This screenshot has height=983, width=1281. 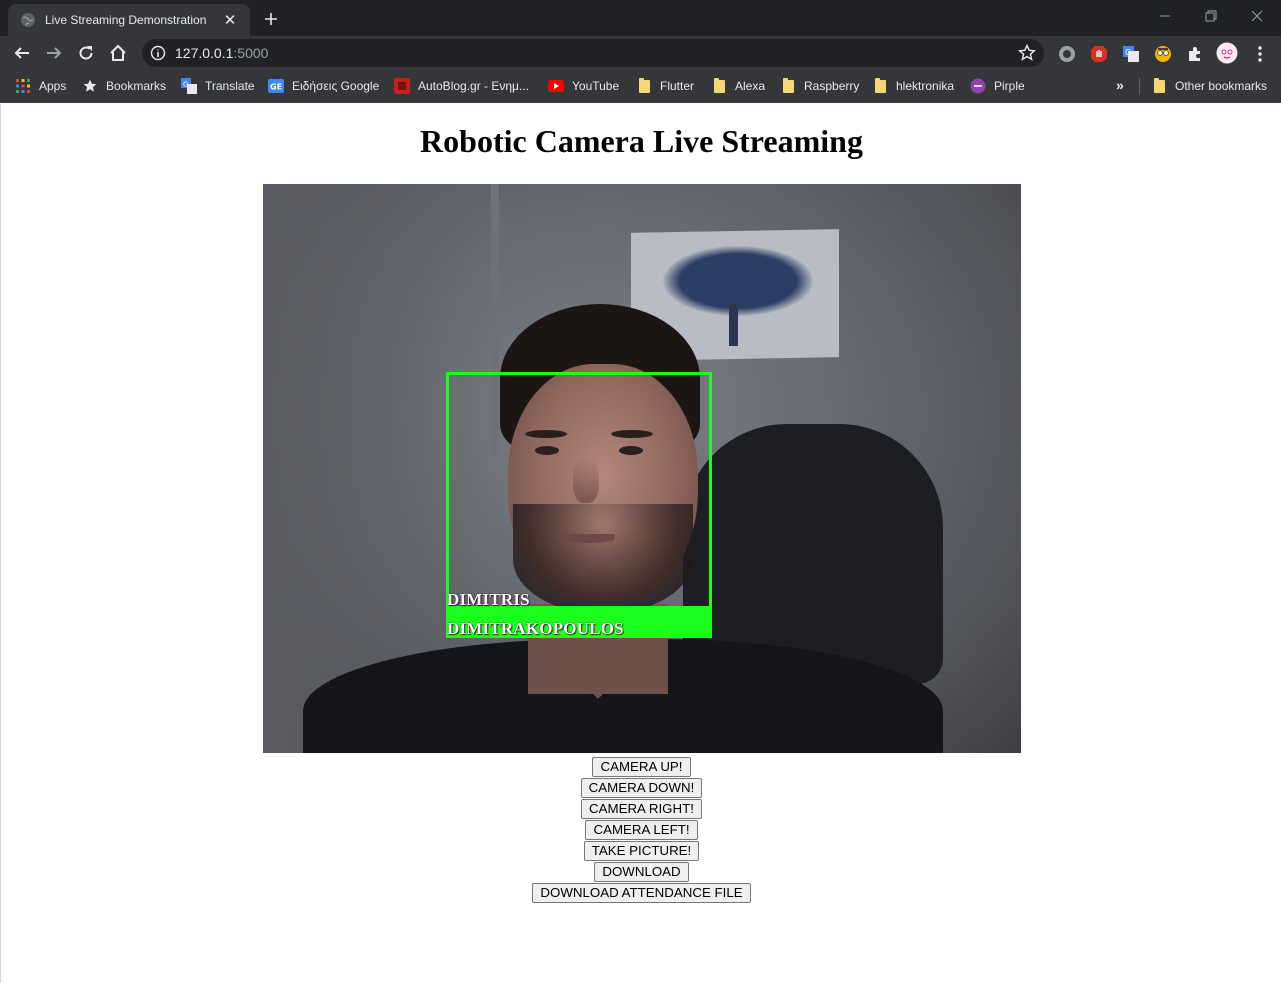 I want to click on bookmark-bookmarks: Bookmarks, so click(x=124, y=86).